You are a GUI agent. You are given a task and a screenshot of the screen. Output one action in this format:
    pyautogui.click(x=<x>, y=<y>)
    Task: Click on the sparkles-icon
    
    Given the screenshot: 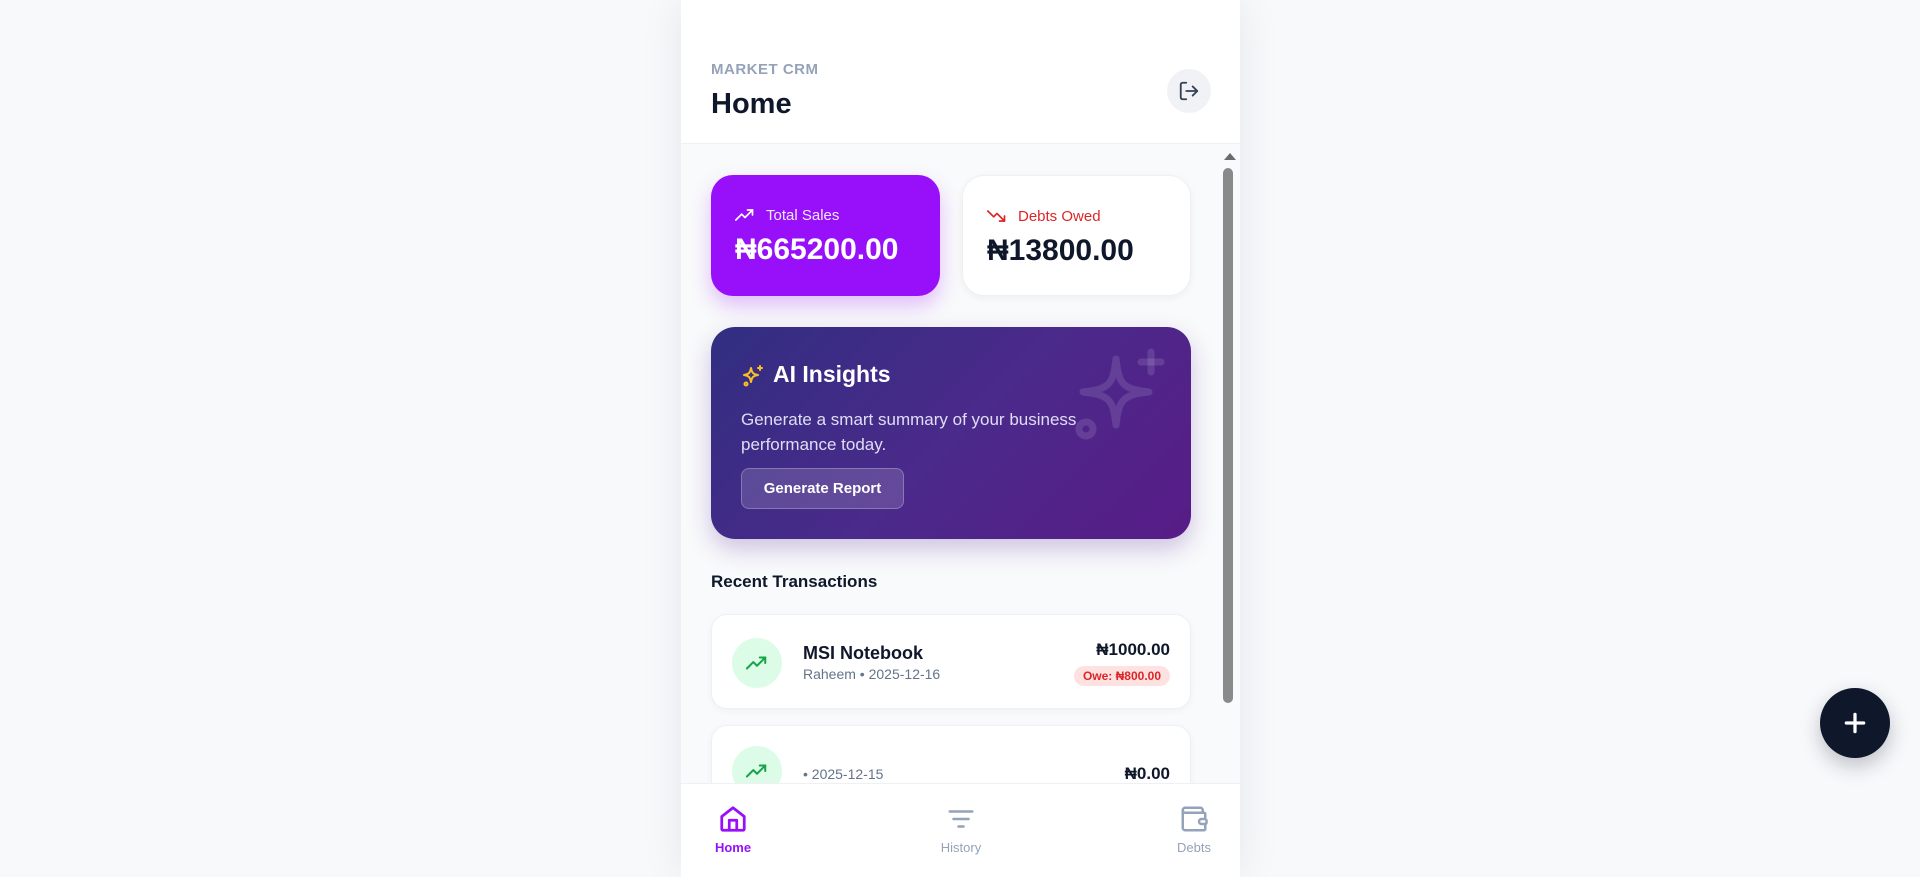 What is the action you would take?
    pyautogui.click(x=753, y=376)
    